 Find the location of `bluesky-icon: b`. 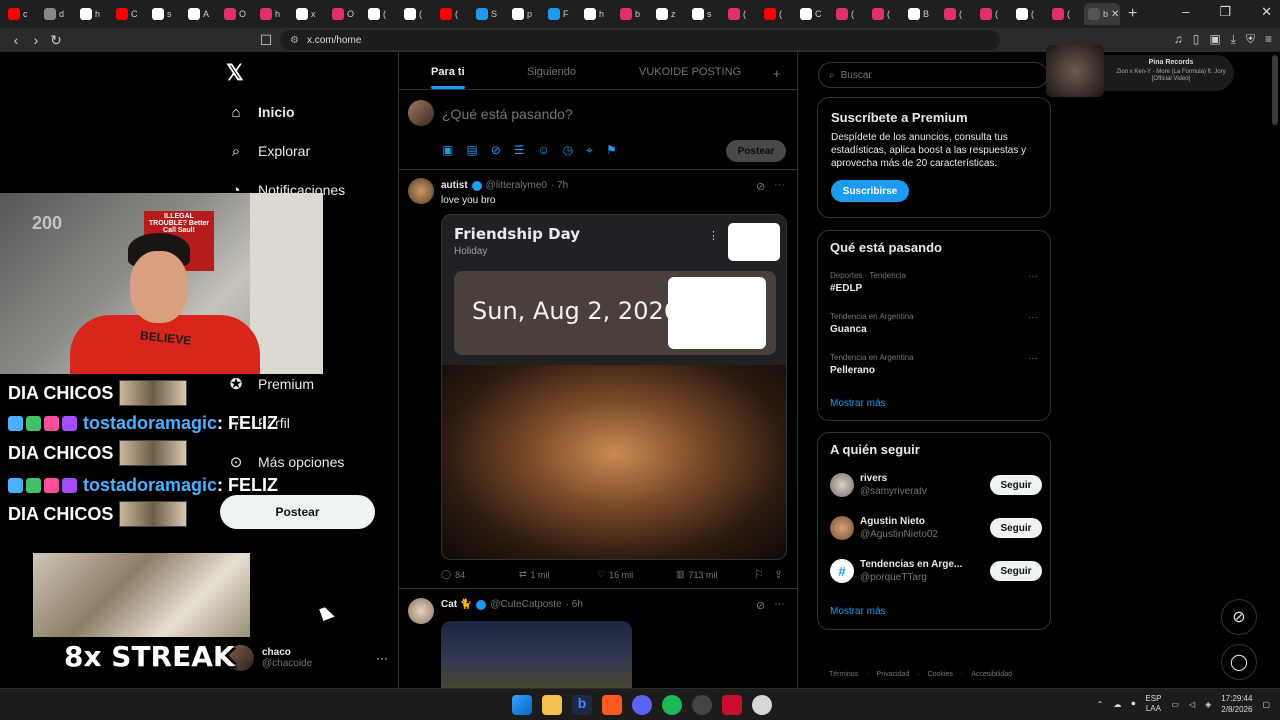

bluesky-icon: b is located at coordinates (582, 705).